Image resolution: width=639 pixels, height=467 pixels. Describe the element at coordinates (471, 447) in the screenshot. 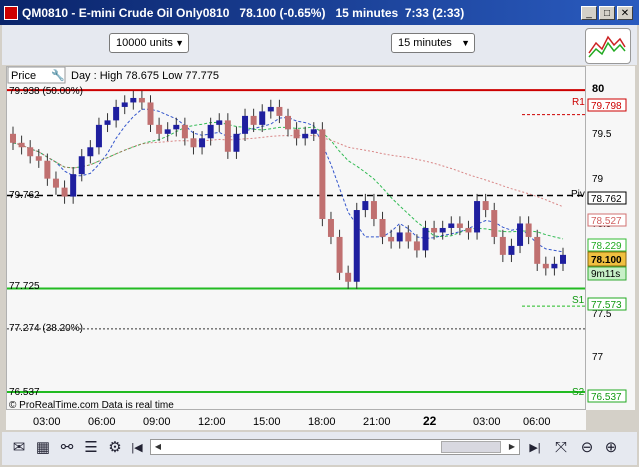

I see `scrollbar-thumb` at that location.